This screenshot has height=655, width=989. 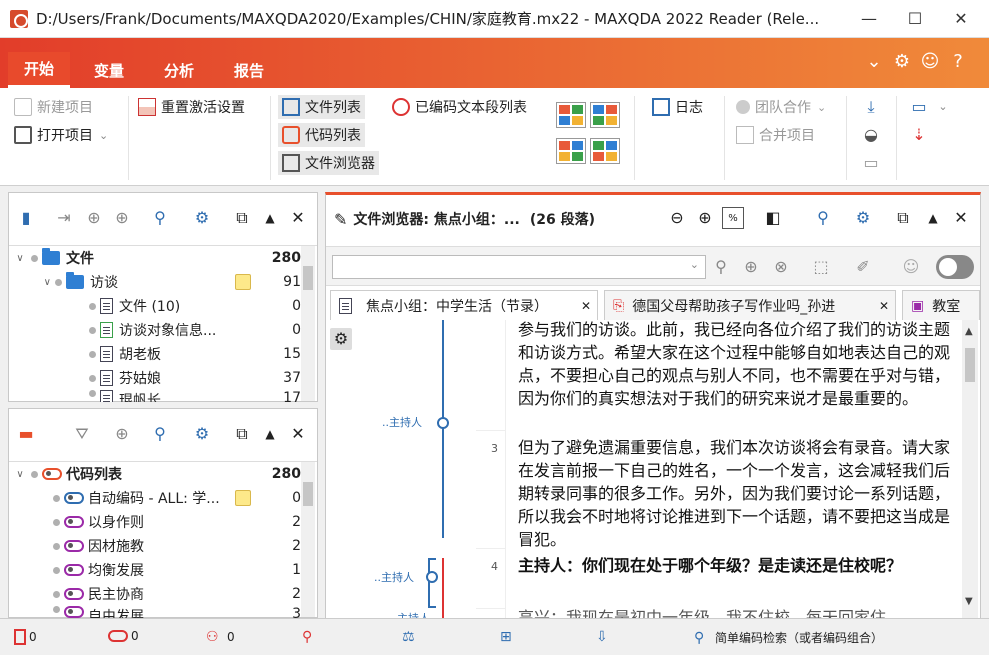 I want to click on paragraph-text: 高兴：我现在是初中一年级，我不住校，每天回家住。, so click(x=736, y=612).